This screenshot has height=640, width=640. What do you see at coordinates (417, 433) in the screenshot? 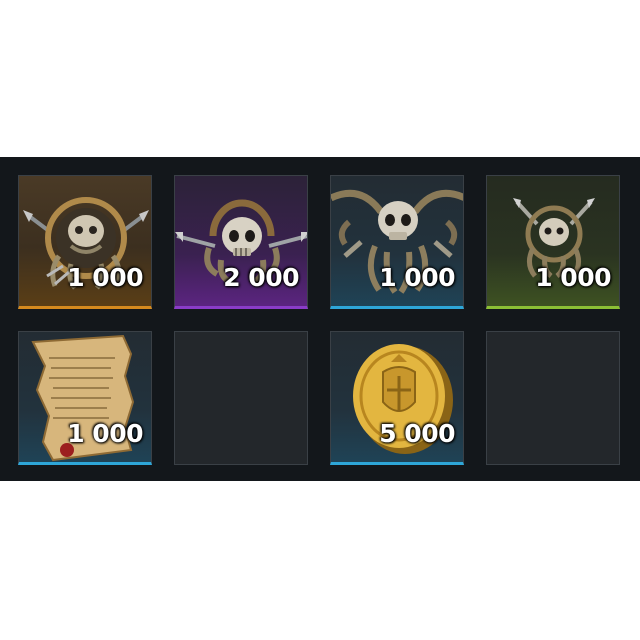
I see `item-quantity: 5 000` at bounding box center [417, 433].